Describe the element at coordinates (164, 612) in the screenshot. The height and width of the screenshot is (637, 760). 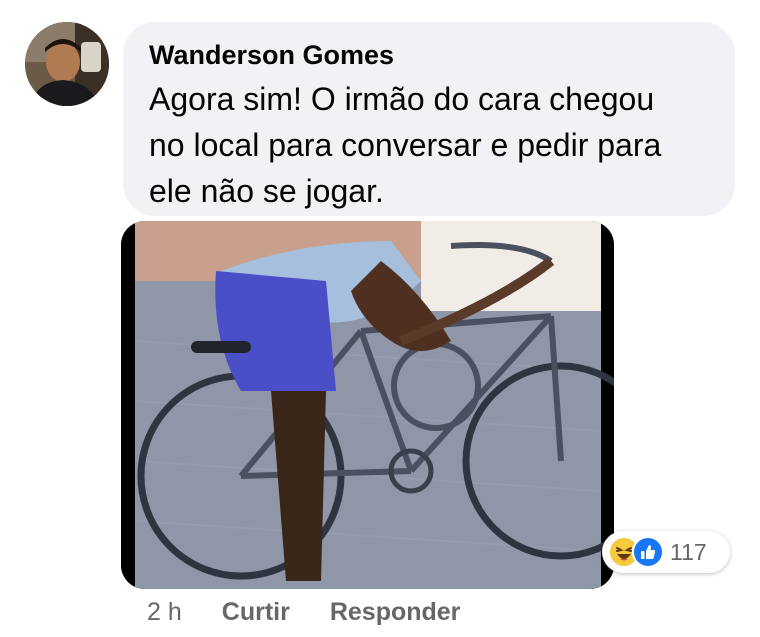
I see `comment-timestamp: 2 h` at that location.